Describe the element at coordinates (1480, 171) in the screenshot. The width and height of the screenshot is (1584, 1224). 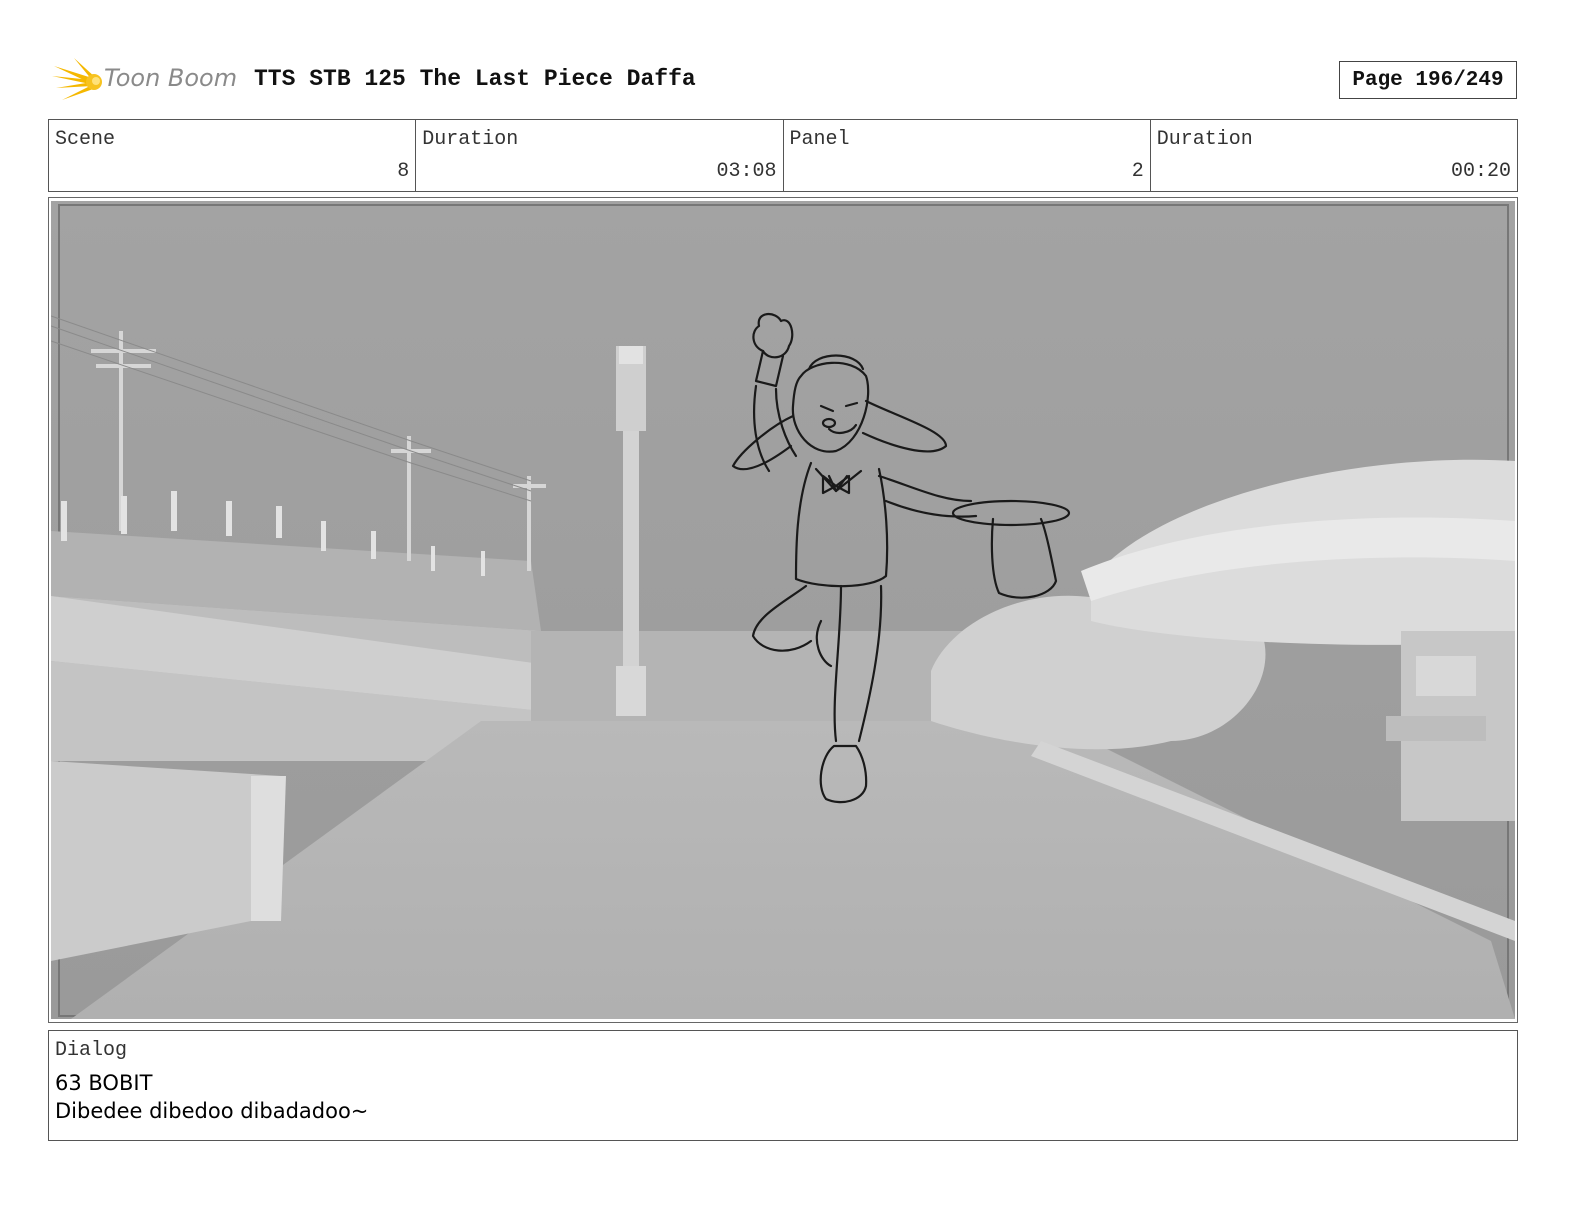
I see `panel-duration-value: 00:20` at that location.